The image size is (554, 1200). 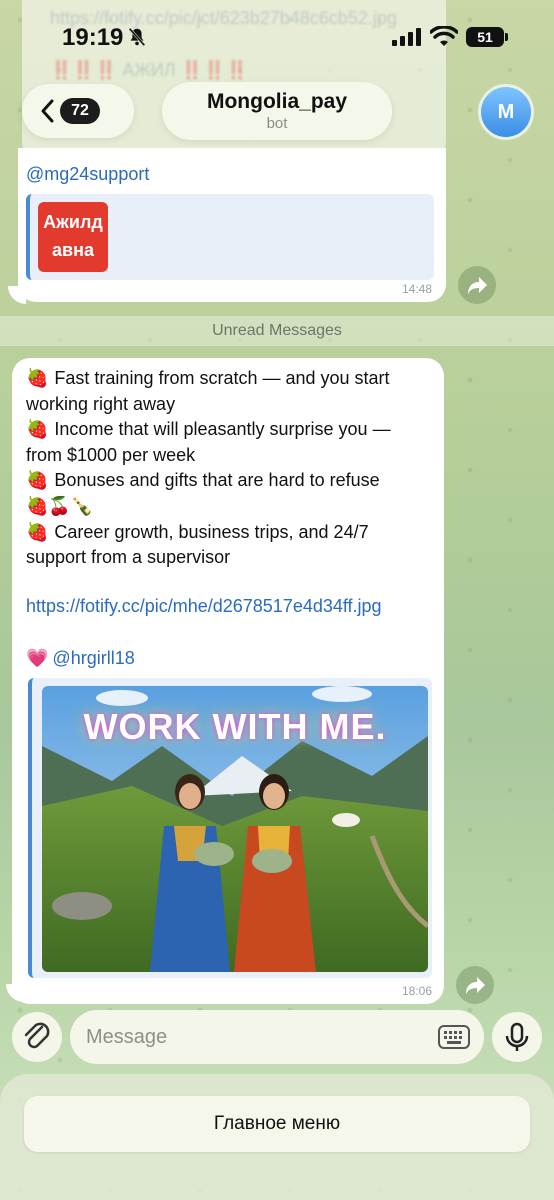 I want to click on chevron-left-icon, so click(x=47, y=111).